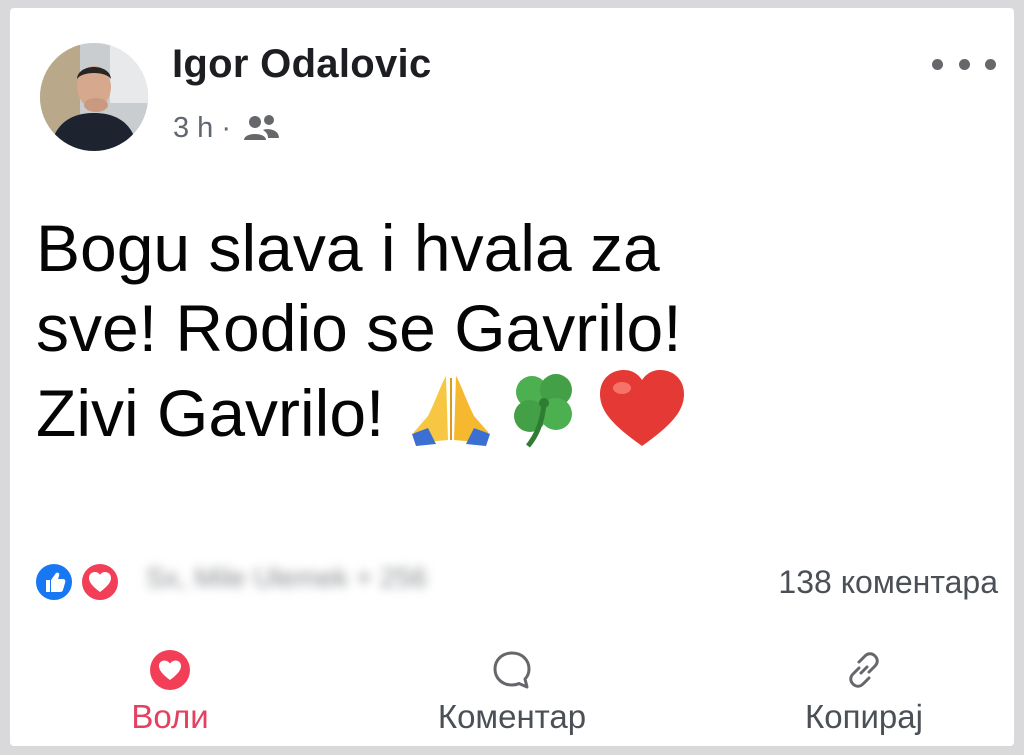 The image size is (1024, 755). Describe the element at coordinates (451, 411) in the screenshot. I see `folded-hands-icon` at that location.